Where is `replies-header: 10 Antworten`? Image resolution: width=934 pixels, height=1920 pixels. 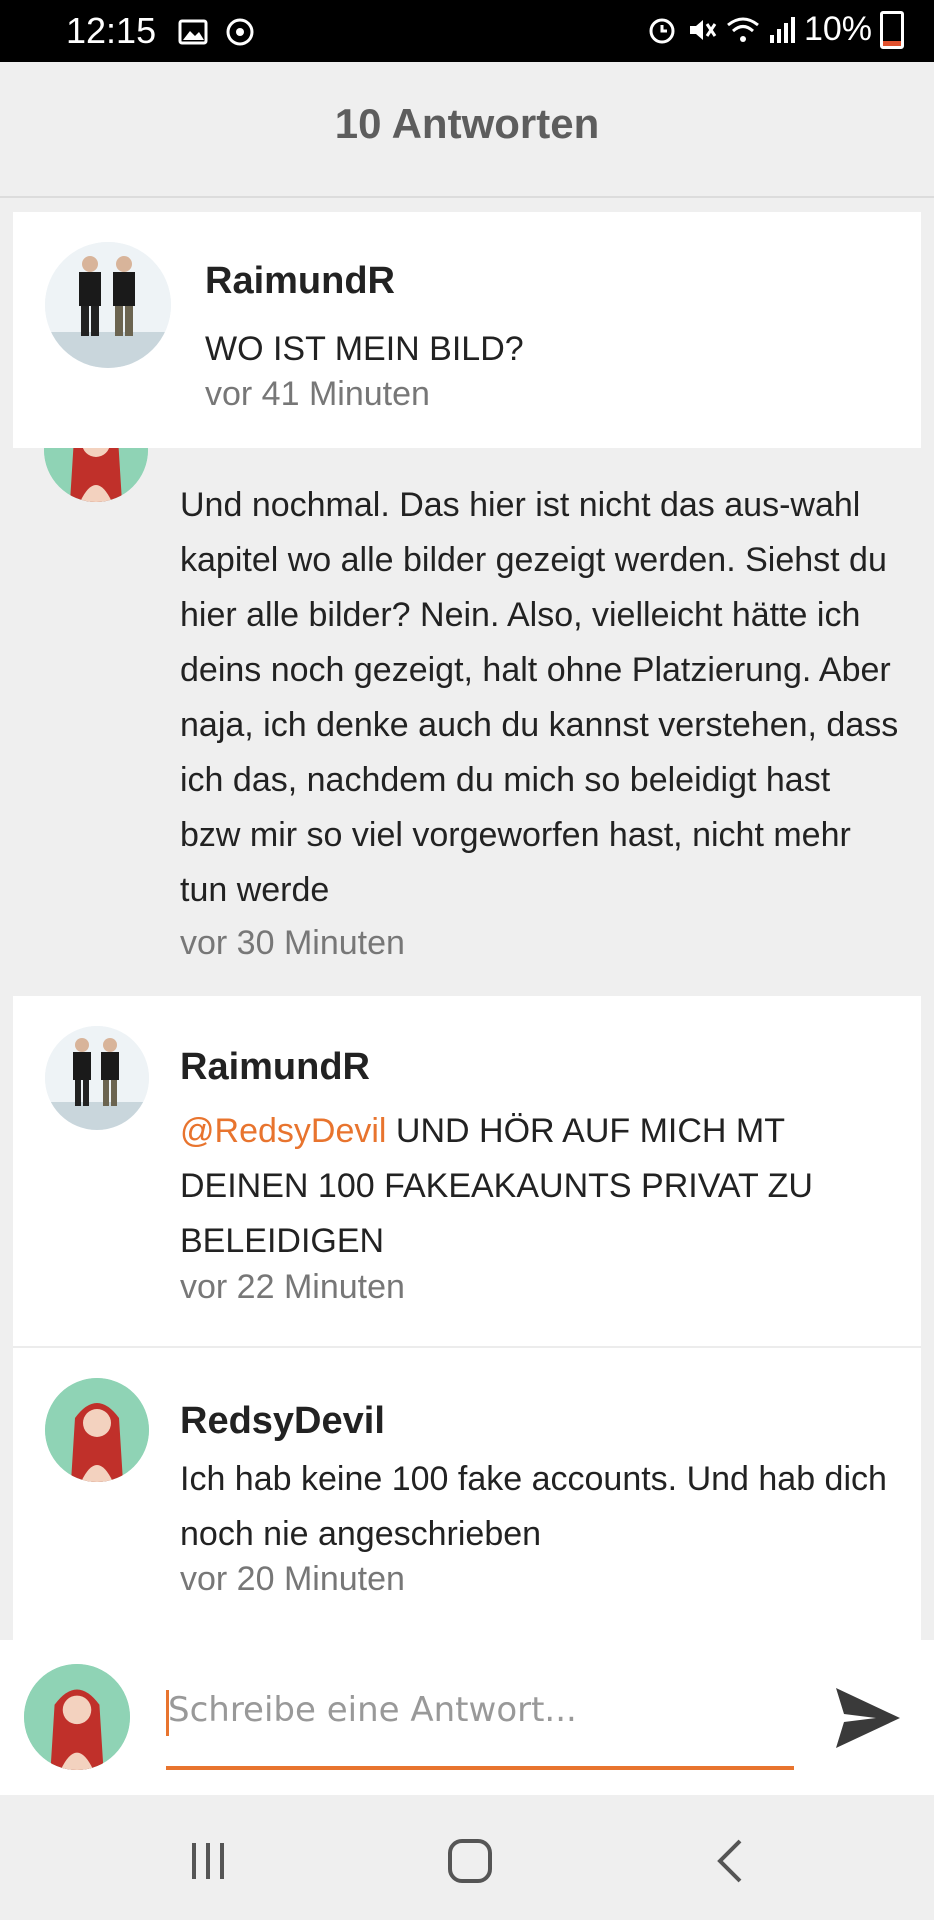 replies-header: 10 Antworten is located at coordinates (467, 130).